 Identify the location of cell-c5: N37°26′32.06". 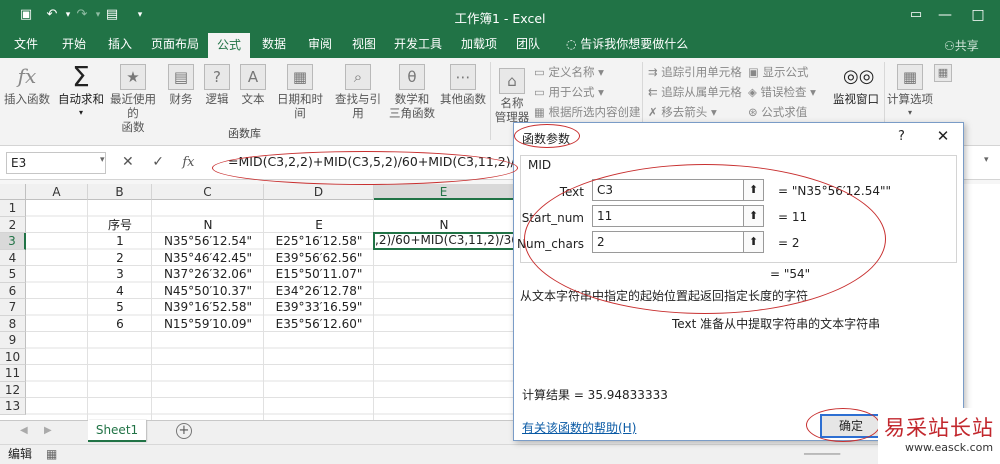
(208, 274).